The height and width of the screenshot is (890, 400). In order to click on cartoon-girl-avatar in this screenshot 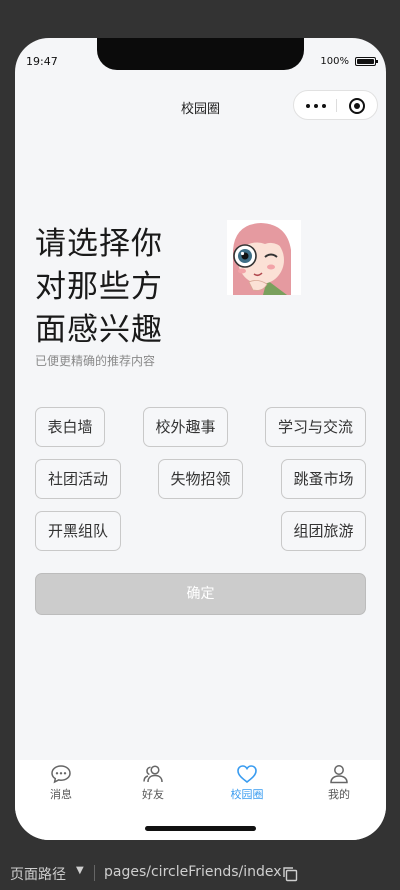, I will do `click(264, 257)`.